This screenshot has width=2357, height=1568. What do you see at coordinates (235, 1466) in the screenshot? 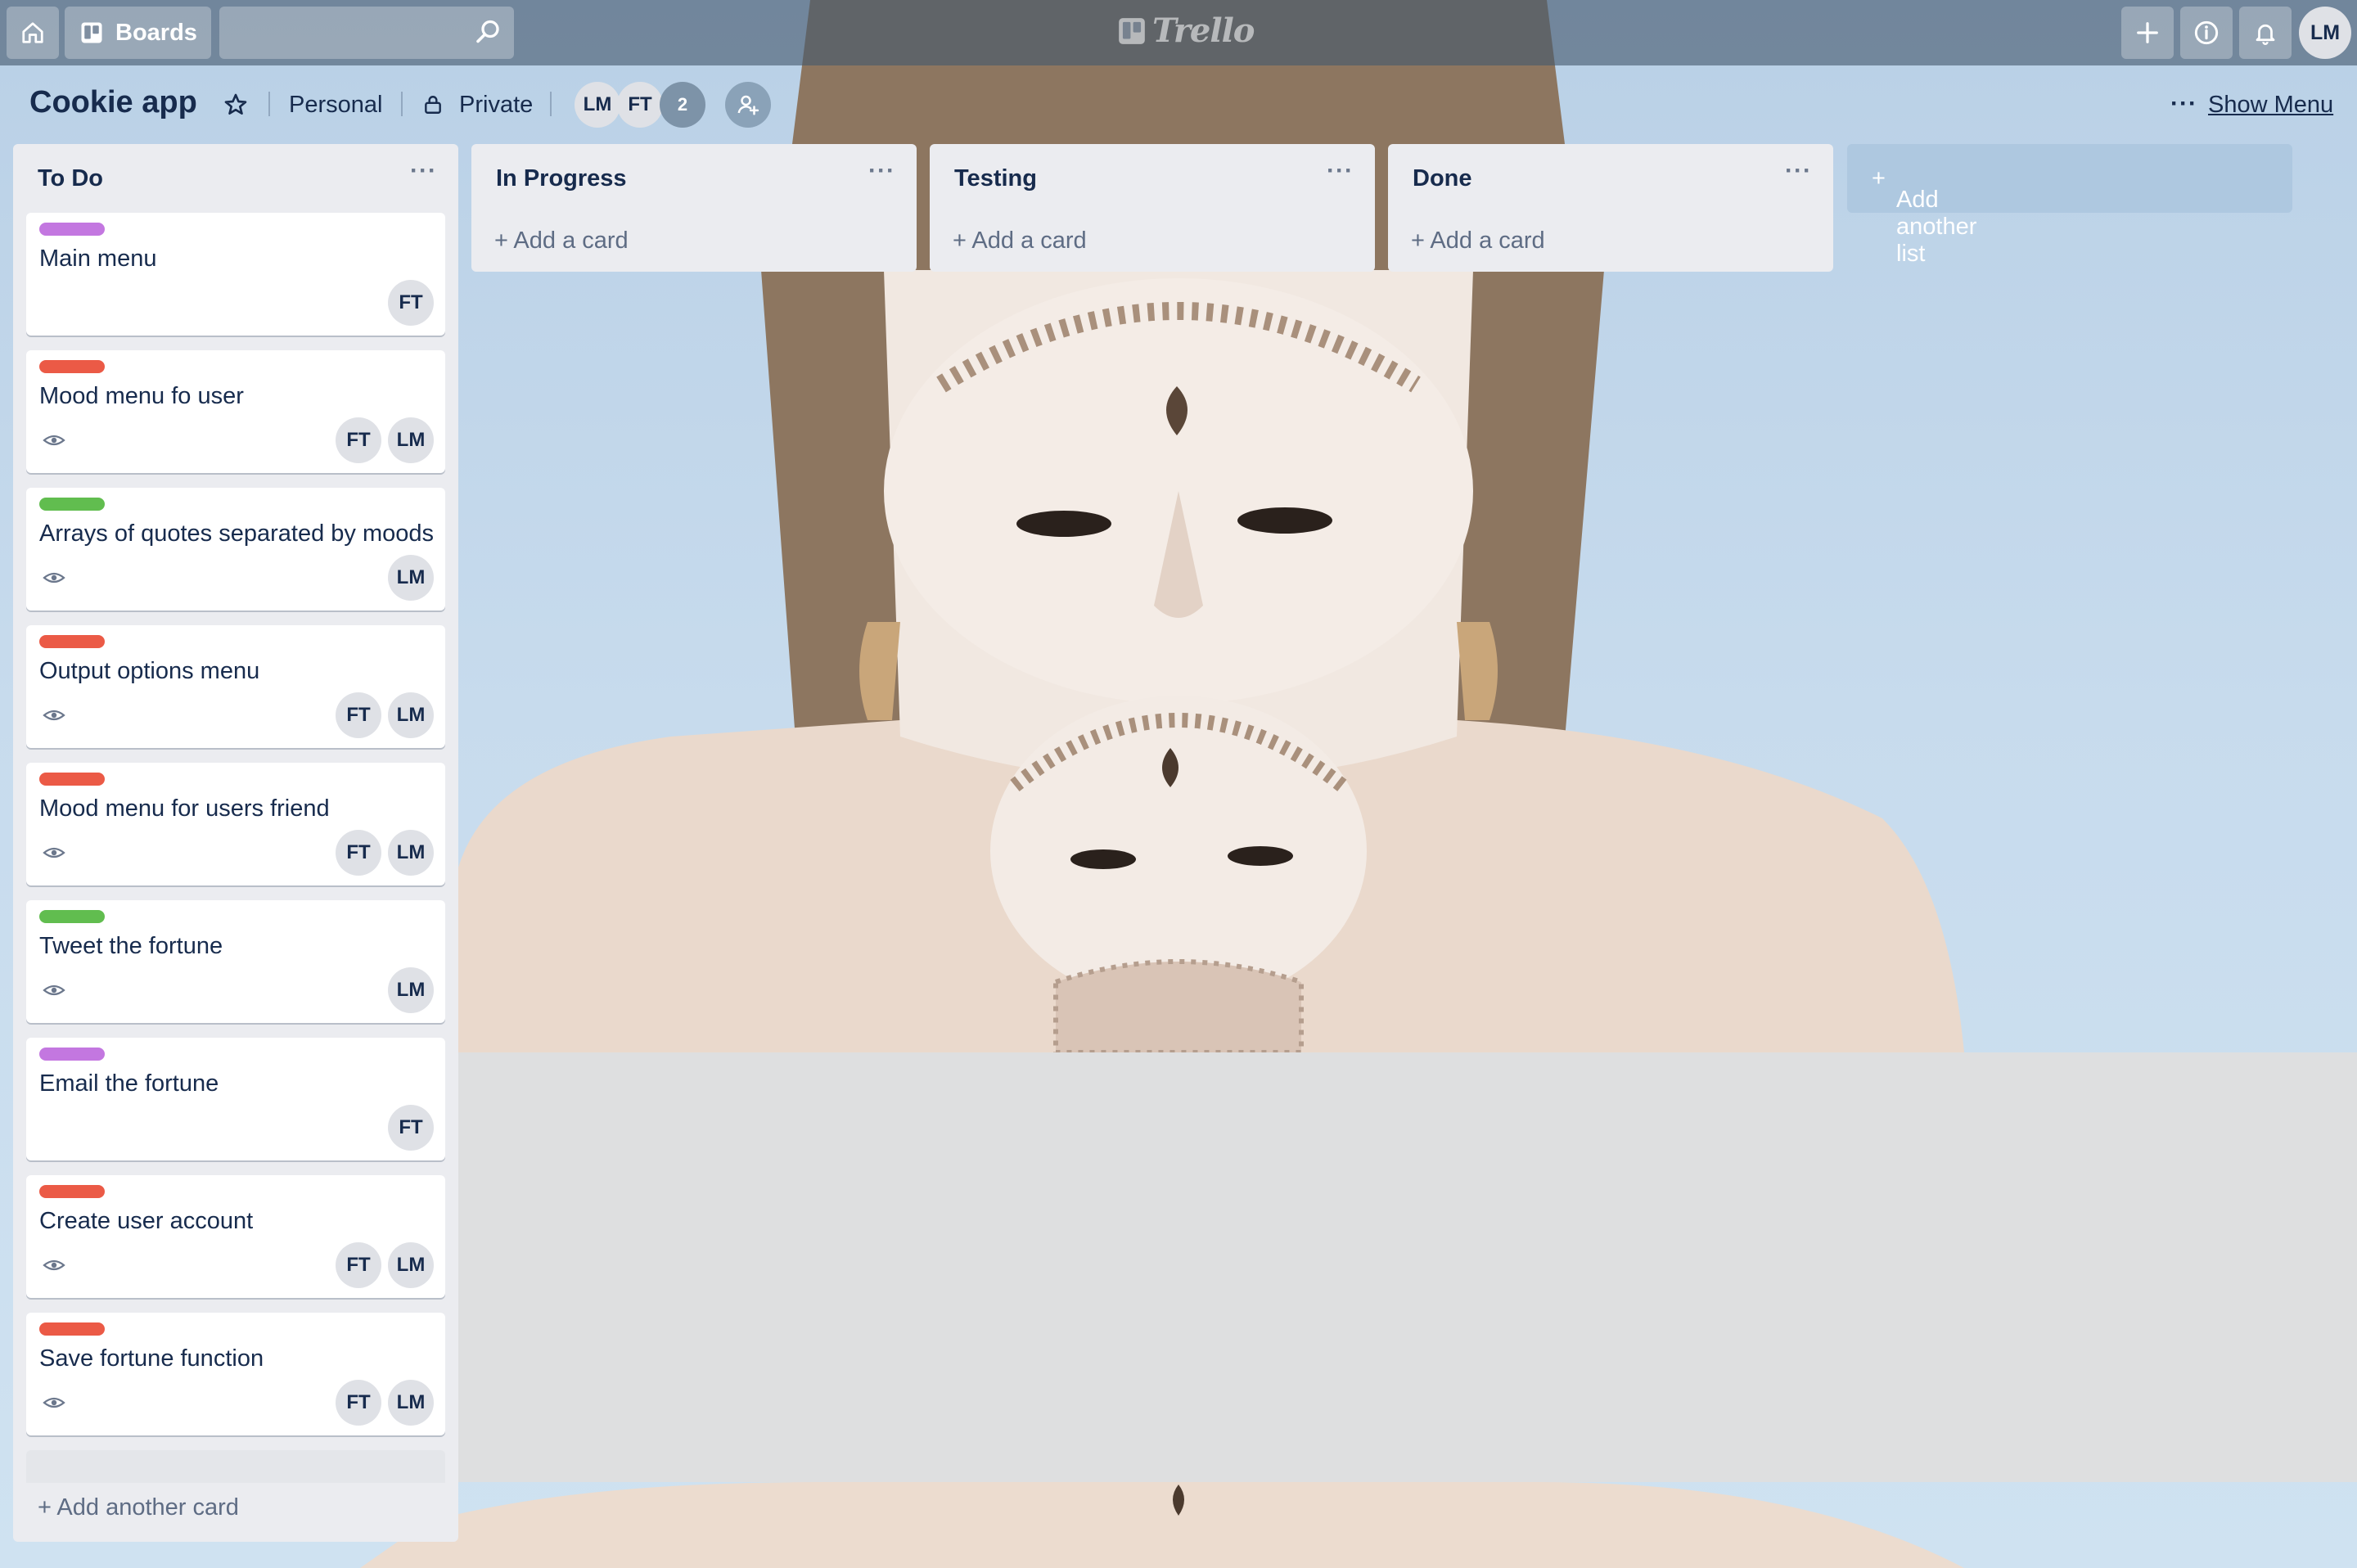
I see `card-placeholder` at bounding box center [235, 1466].